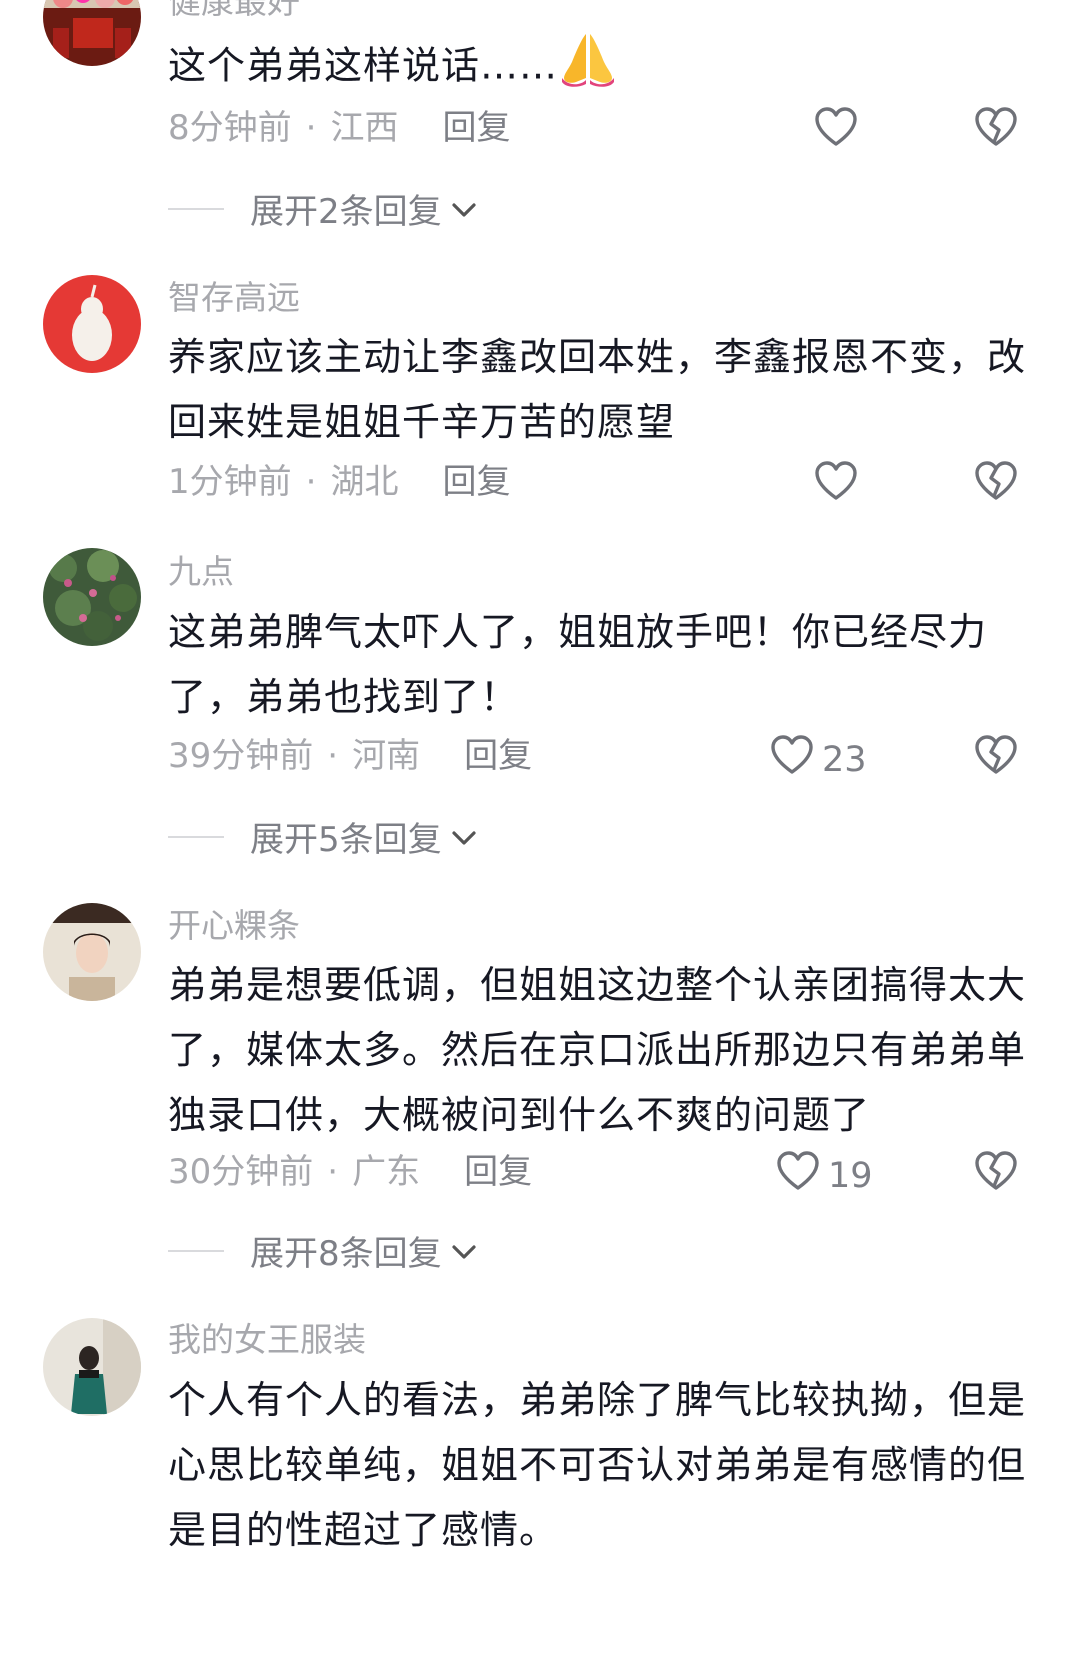 Image resolution: width=1080 pixels, height=1678 pixels. What do you see at coordinates (230, 482) in the screenshot?
I see `comment-time: 1分钟前` at bounding box center [230, 482].